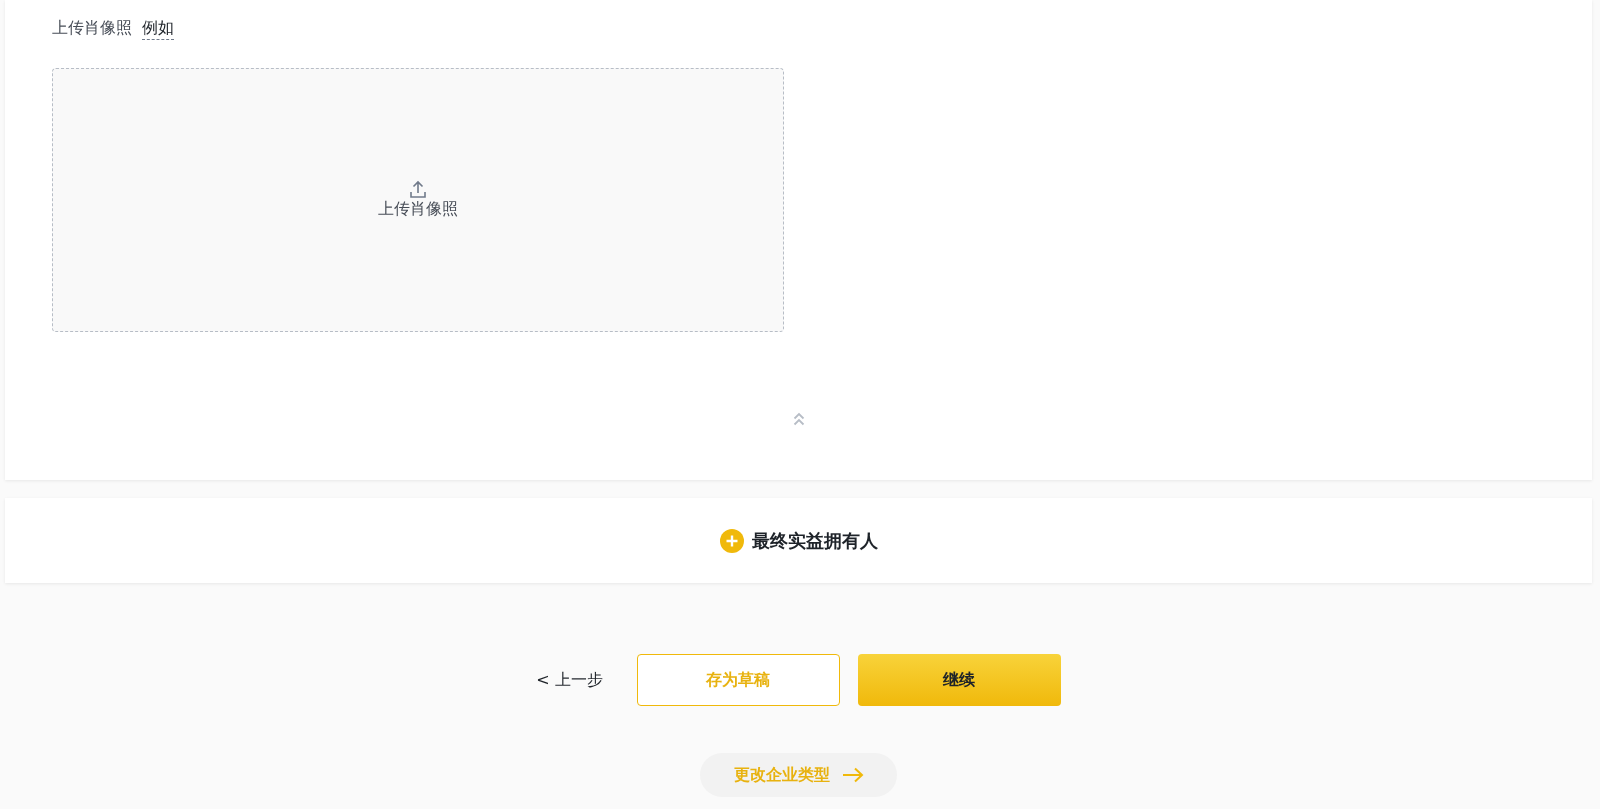 The width and height of the screenshot is (1600, 809). Describe the element at coordinates (959, 680) in the screenshot. I see `continue-button: 继续` at that location.